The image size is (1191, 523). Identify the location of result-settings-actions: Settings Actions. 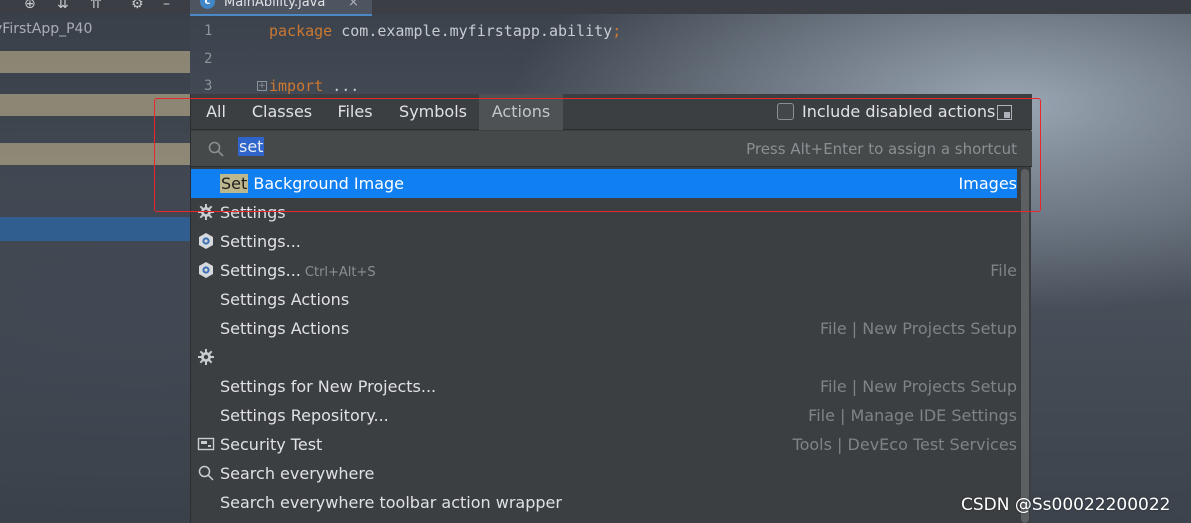
(604, 299).